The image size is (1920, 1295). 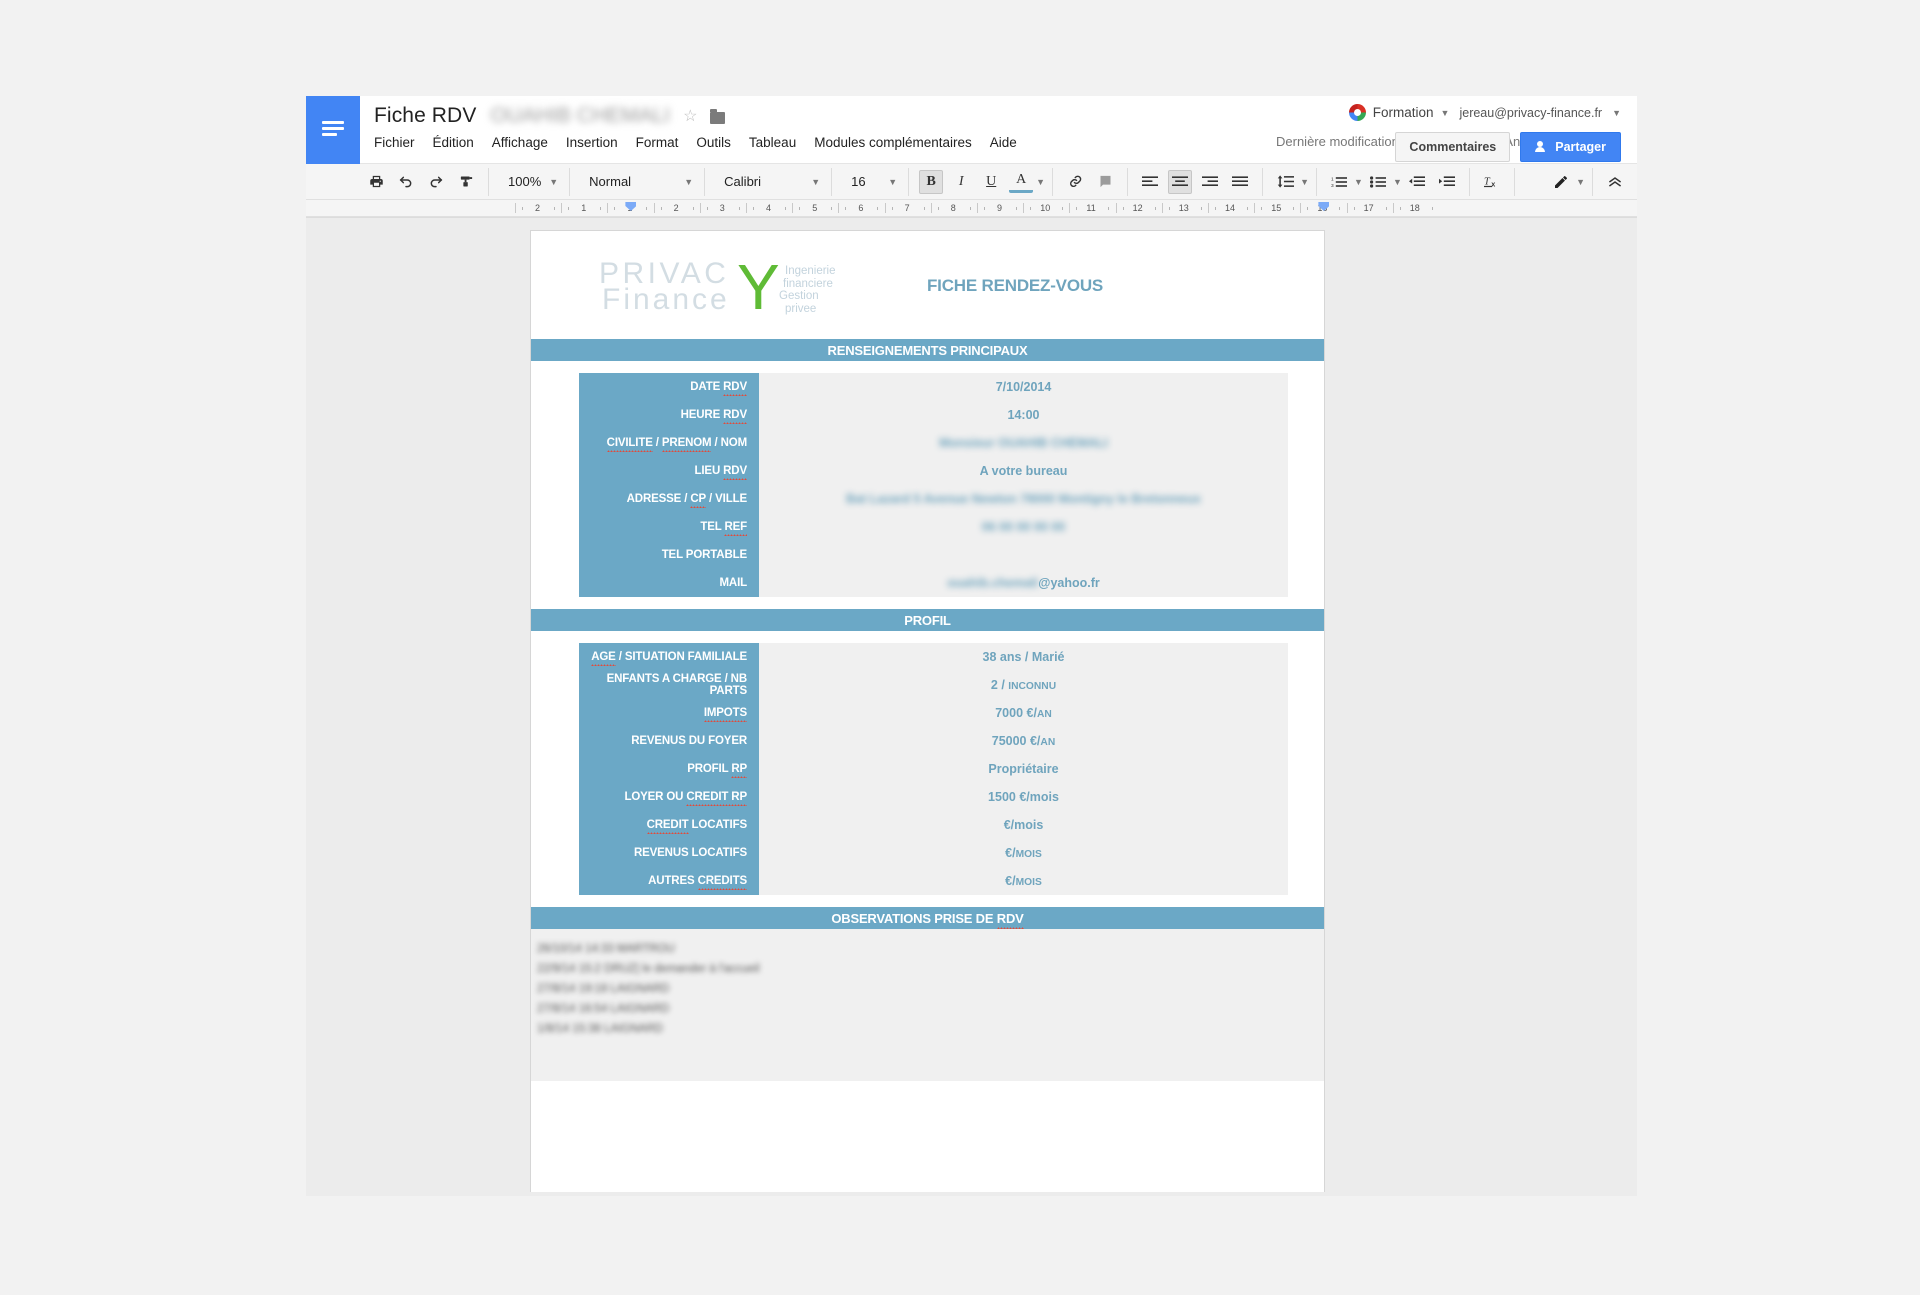 I want to click on comments-button: Commentaires, so click(x=1453, y=147).